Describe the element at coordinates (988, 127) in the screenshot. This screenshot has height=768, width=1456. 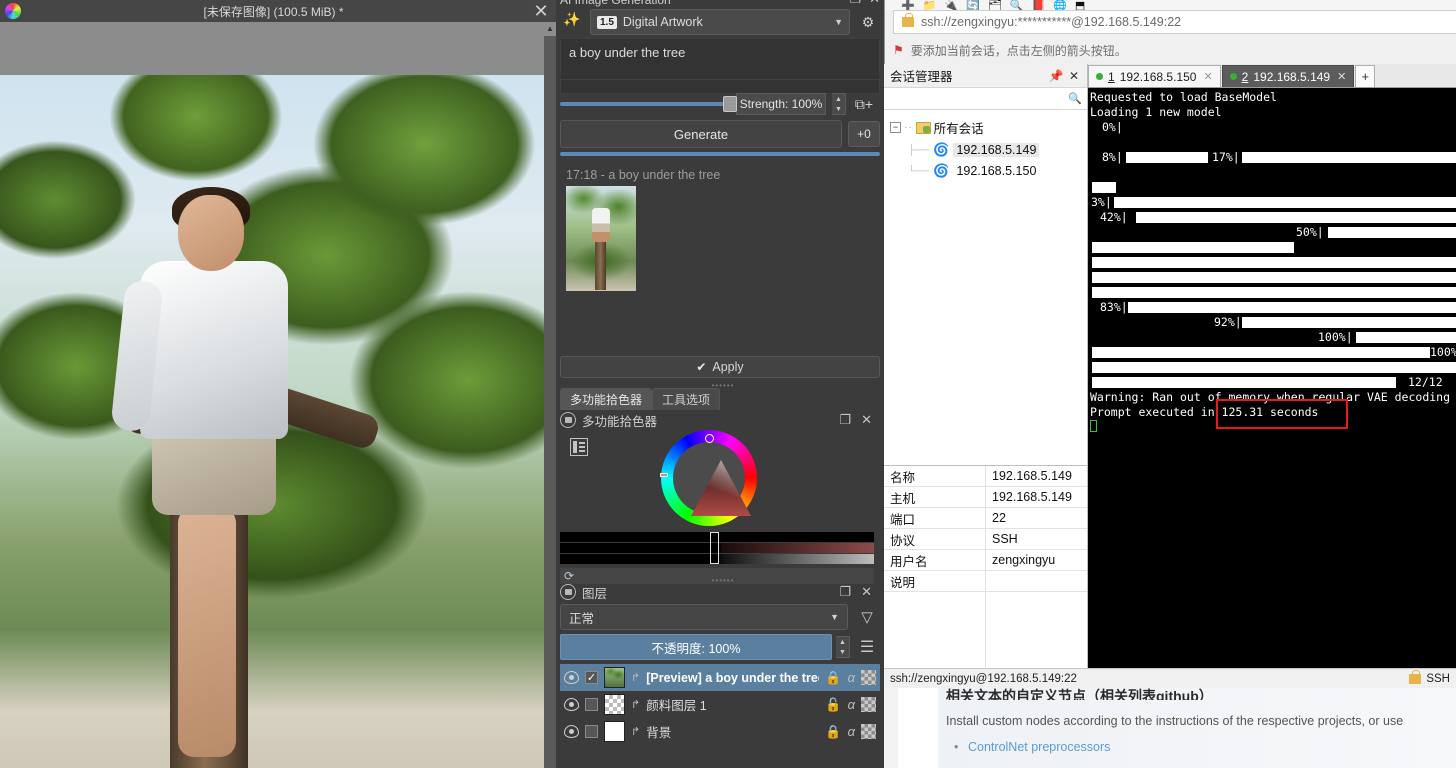
I see `session-tree-root: − ·· 所有会话` at that location.